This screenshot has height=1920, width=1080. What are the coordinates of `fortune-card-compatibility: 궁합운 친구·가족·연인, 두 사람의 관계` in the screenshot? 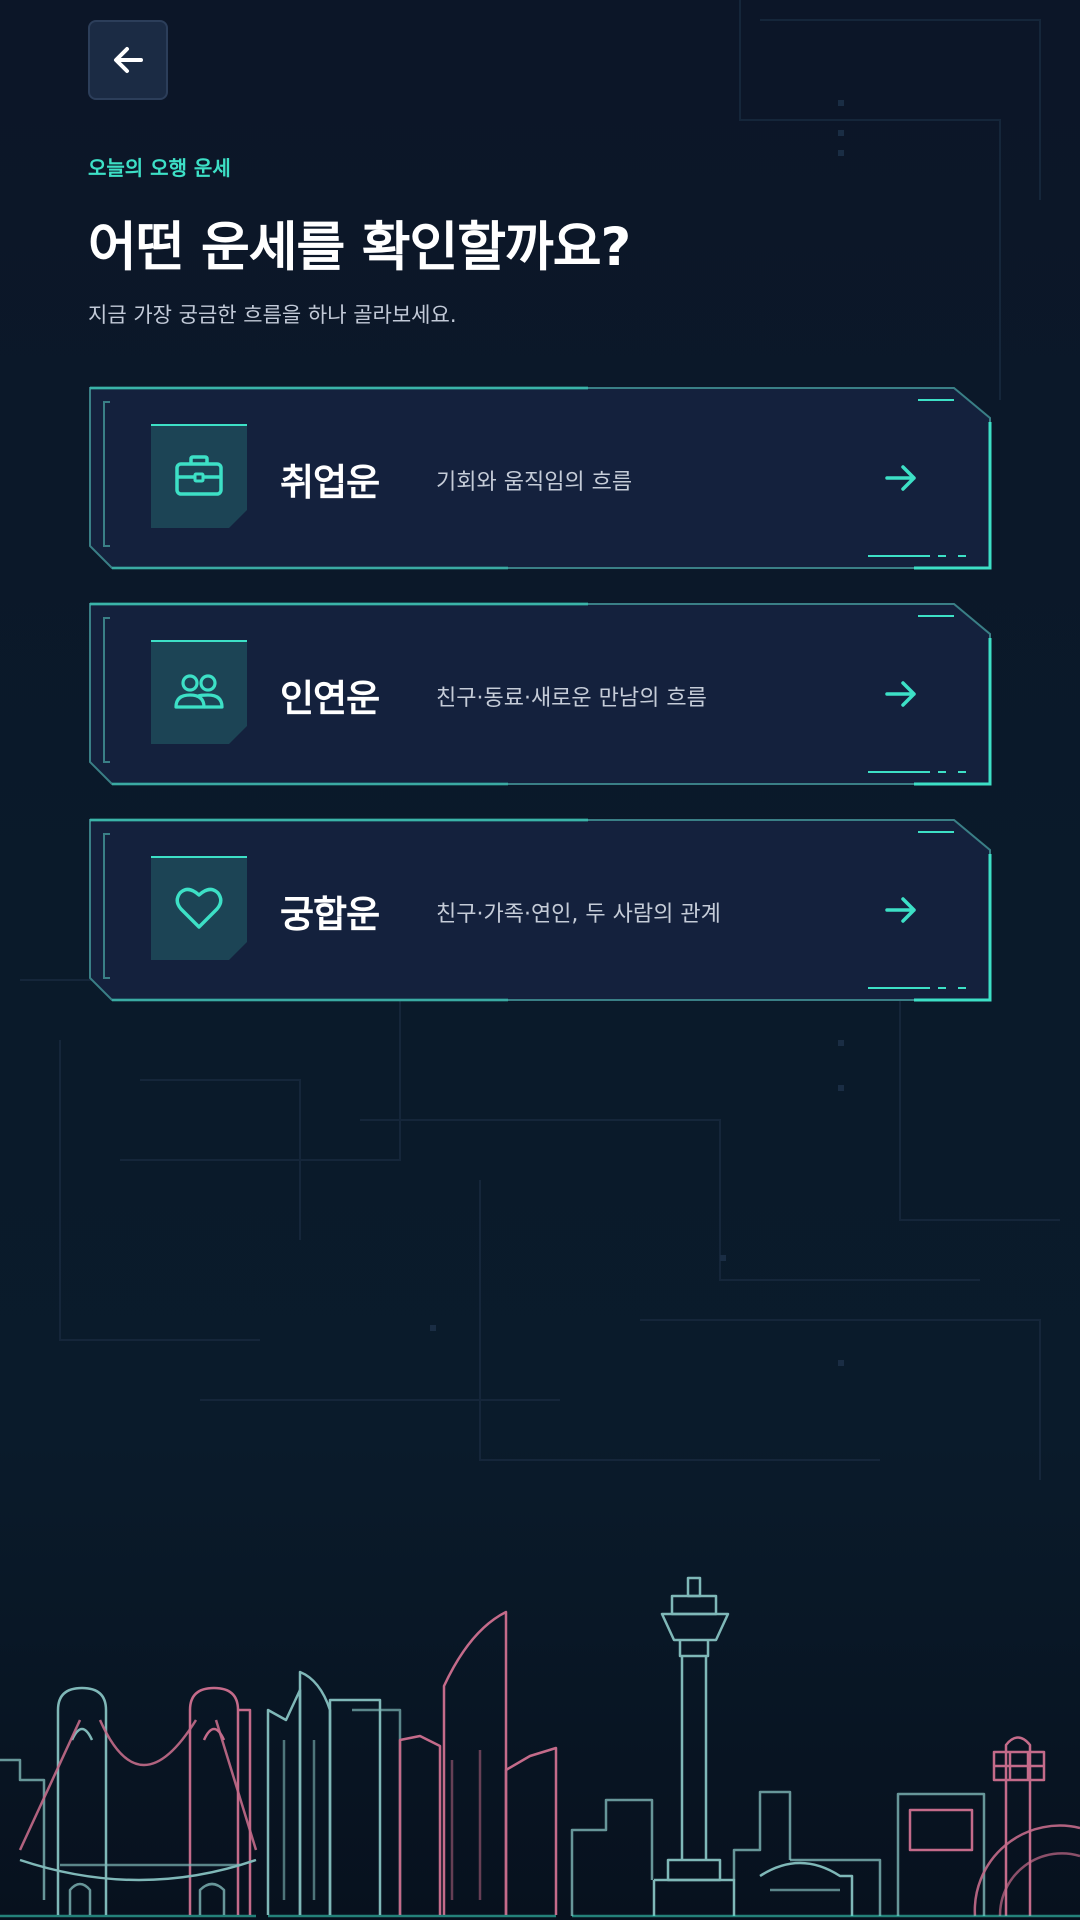 It's located at (540, 910).